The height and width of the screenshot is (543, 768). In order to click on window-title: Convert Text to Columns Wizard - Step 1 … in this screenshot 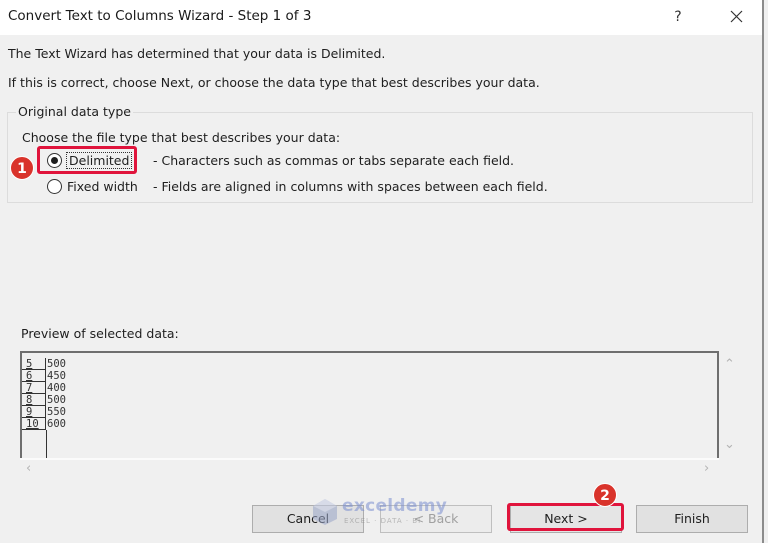, I will do `click(160, 16)`.